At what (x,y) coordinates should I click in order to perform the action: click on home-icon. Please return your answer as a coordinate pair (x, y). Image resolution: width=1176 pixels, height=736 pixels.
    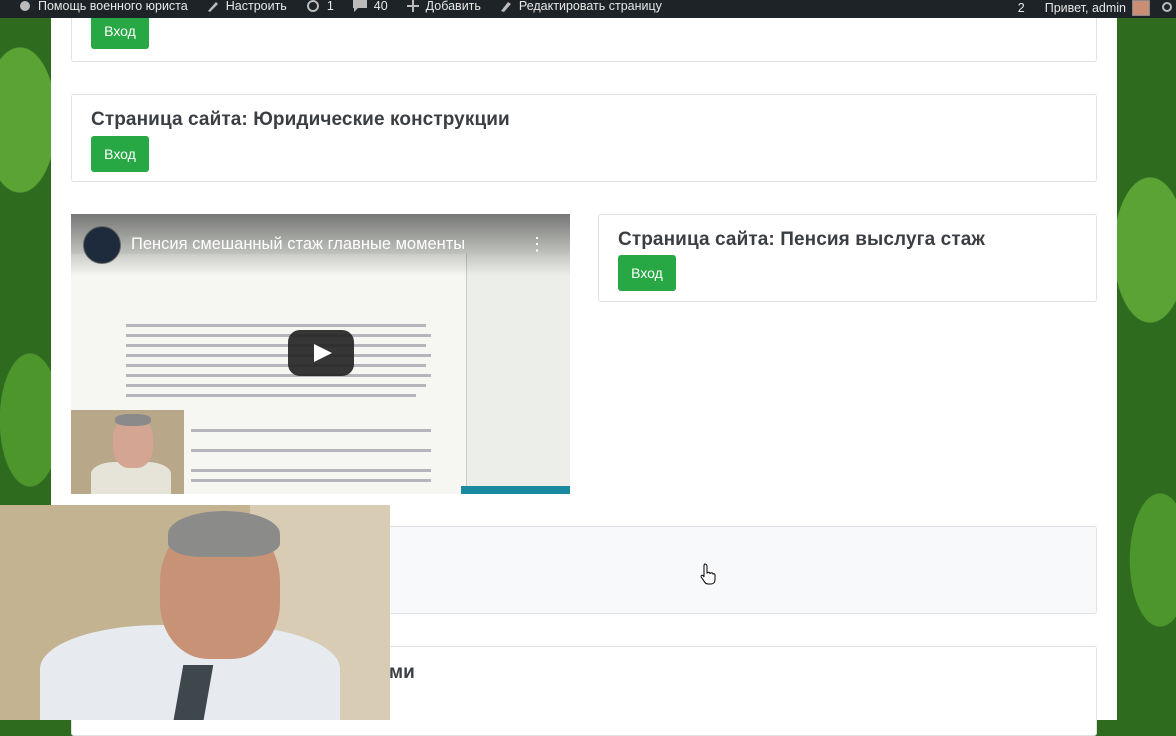
    Looking at the image, I should click on (25, 6).